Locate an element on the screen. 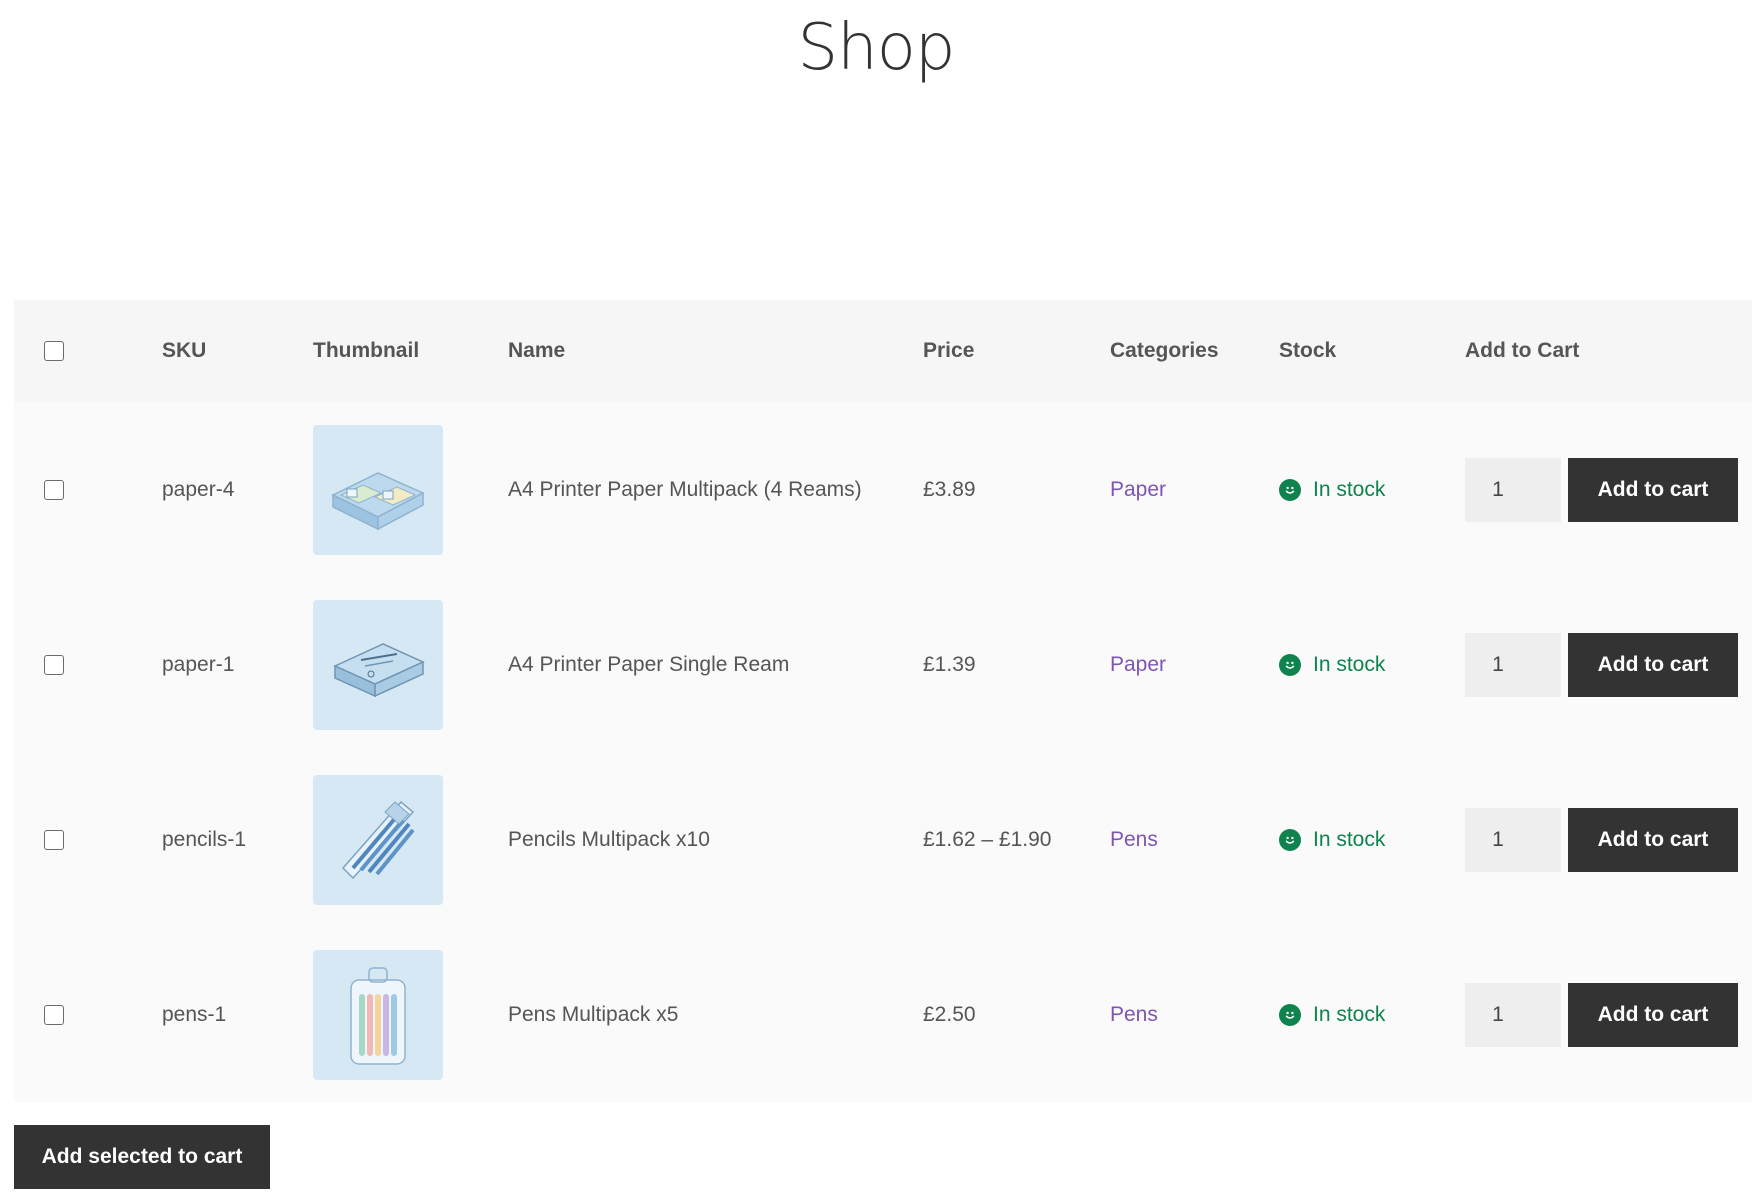  product-name: A4 Printer Paper Single Ream is located at coordinates (715, 664).